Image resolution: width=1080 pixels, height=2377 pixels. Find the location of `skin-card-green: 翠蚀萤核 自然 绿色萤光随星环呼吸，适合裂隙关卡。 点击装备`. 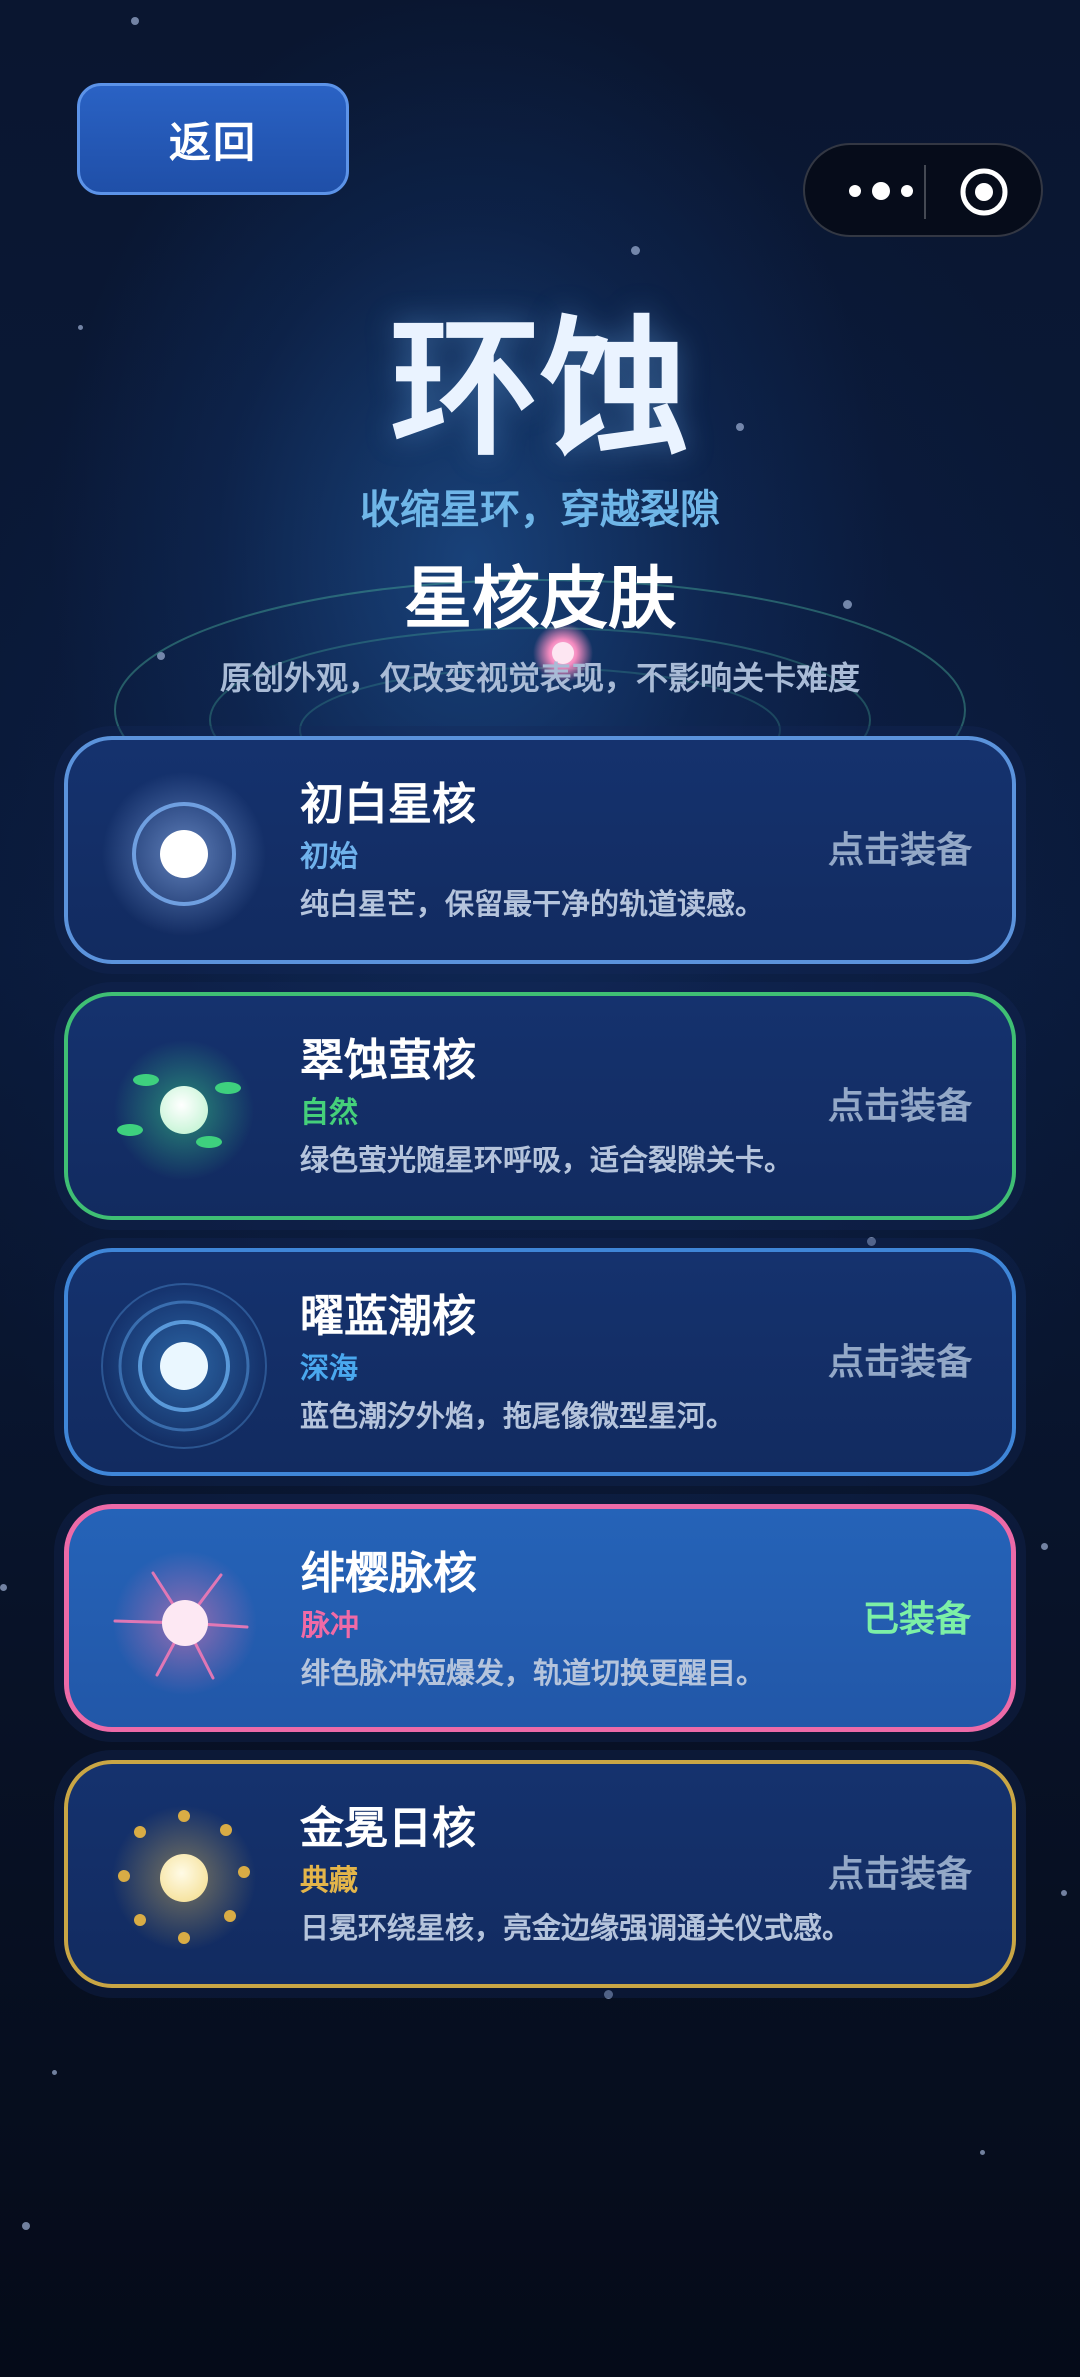

skin-card-green: 翠蚀萤核 自然 绿色萤光随星环呼吸，适合裂隙关卡。 点击装备 is located at coordinates (540, 1106).